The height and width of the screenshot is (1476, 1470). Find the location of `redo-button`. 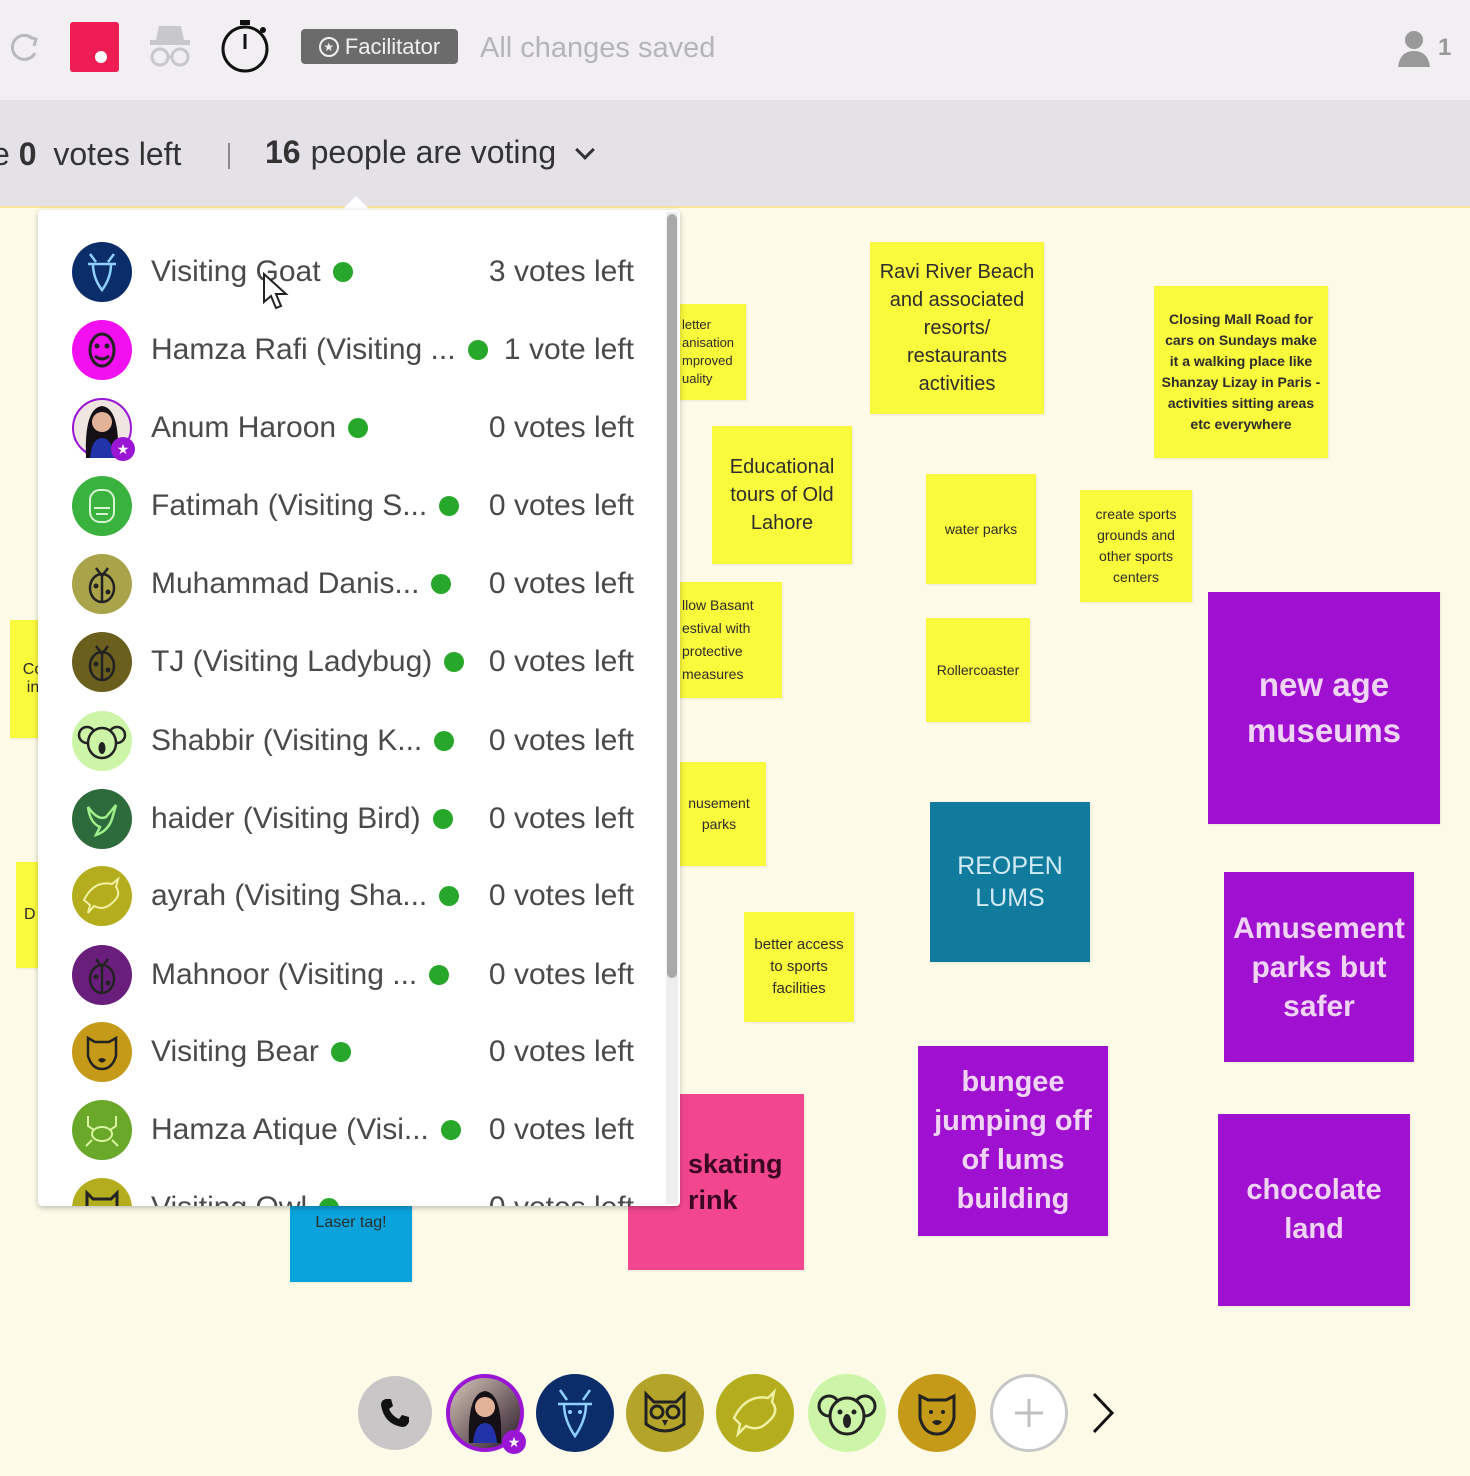

redo-button is located at coordinates (24, 48).